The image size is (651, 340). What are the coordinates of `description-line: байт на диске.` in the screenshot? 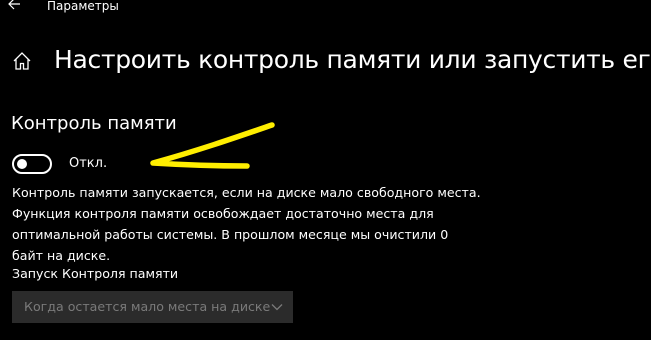 It's located at (61, 255).